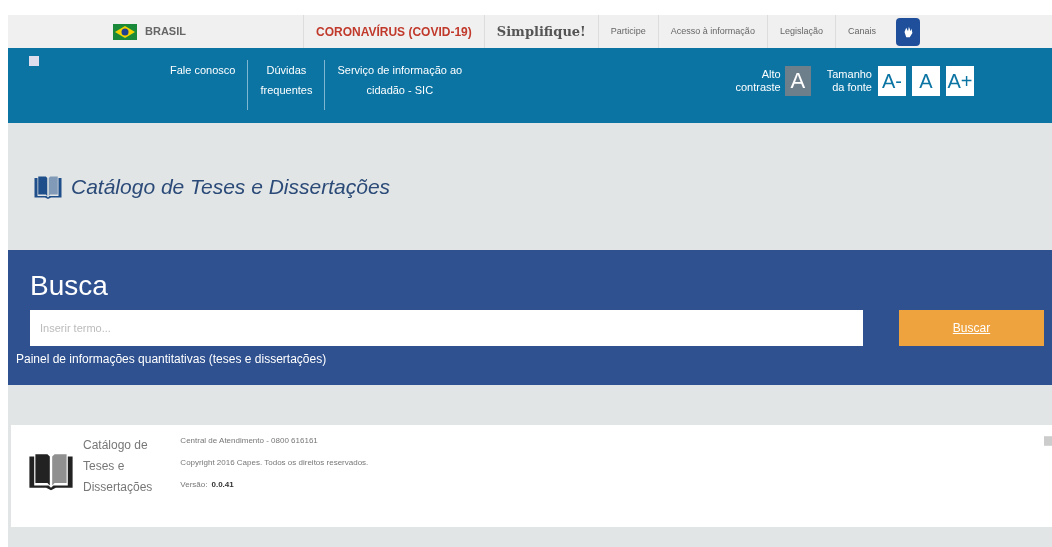  I want to click on footer-brand: Catálogo de Teses e Dissertações, so click(118, 466).